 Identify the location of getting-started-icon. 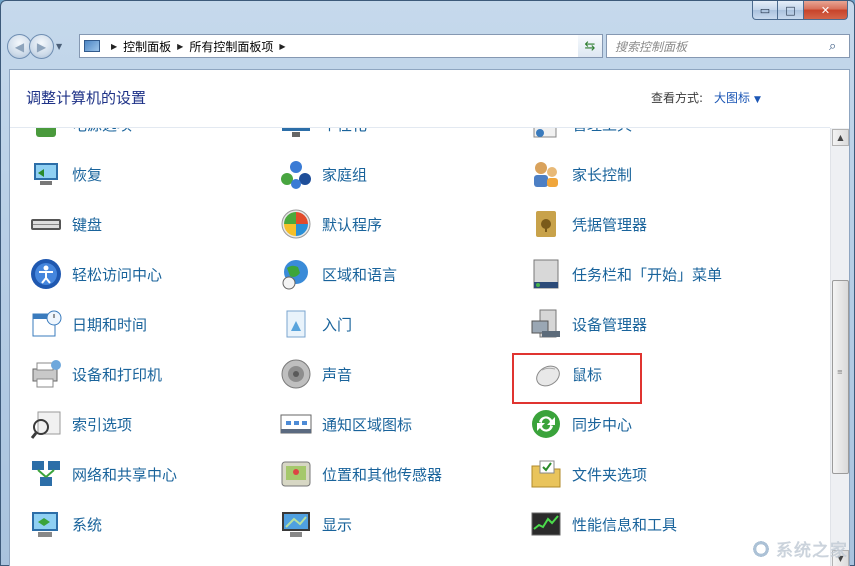
(296, 324).